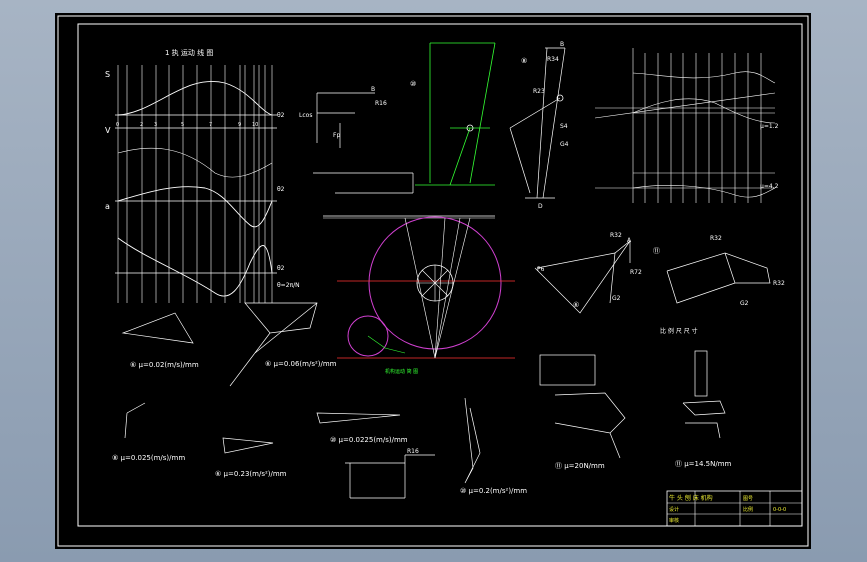 This screenshot has width=867, height=562. What do you see at coordinates (582, 406) in the screenshot?
I see `force-box` at bounding box center [582, 406].